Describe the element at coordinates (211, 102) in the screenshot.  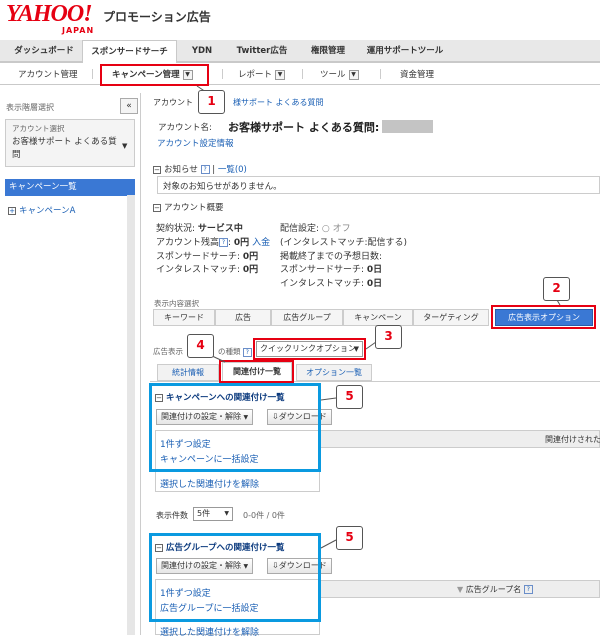
I see `callout-1: 1` at that location.